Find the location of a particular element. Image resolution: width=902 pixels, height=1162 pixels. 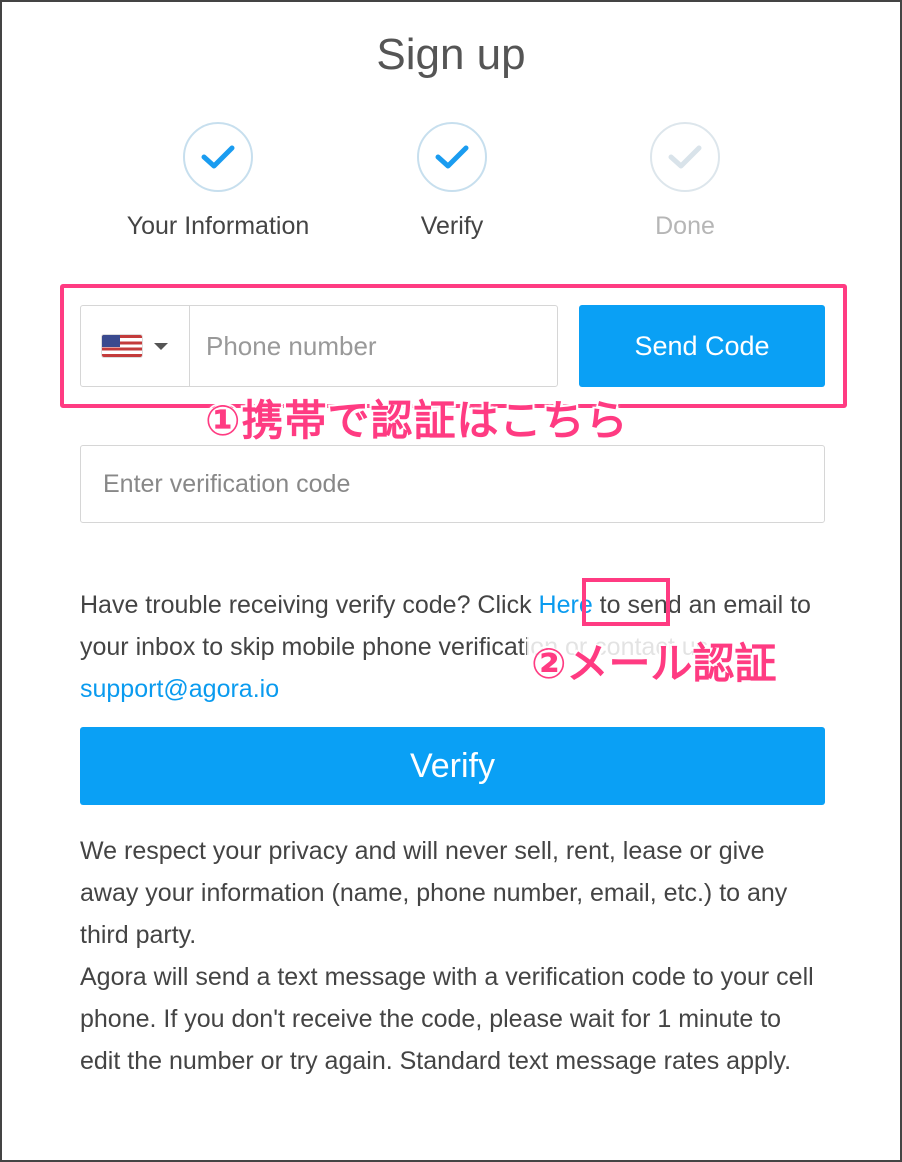

step-label: Your Information is located at coordinates (218, 226).